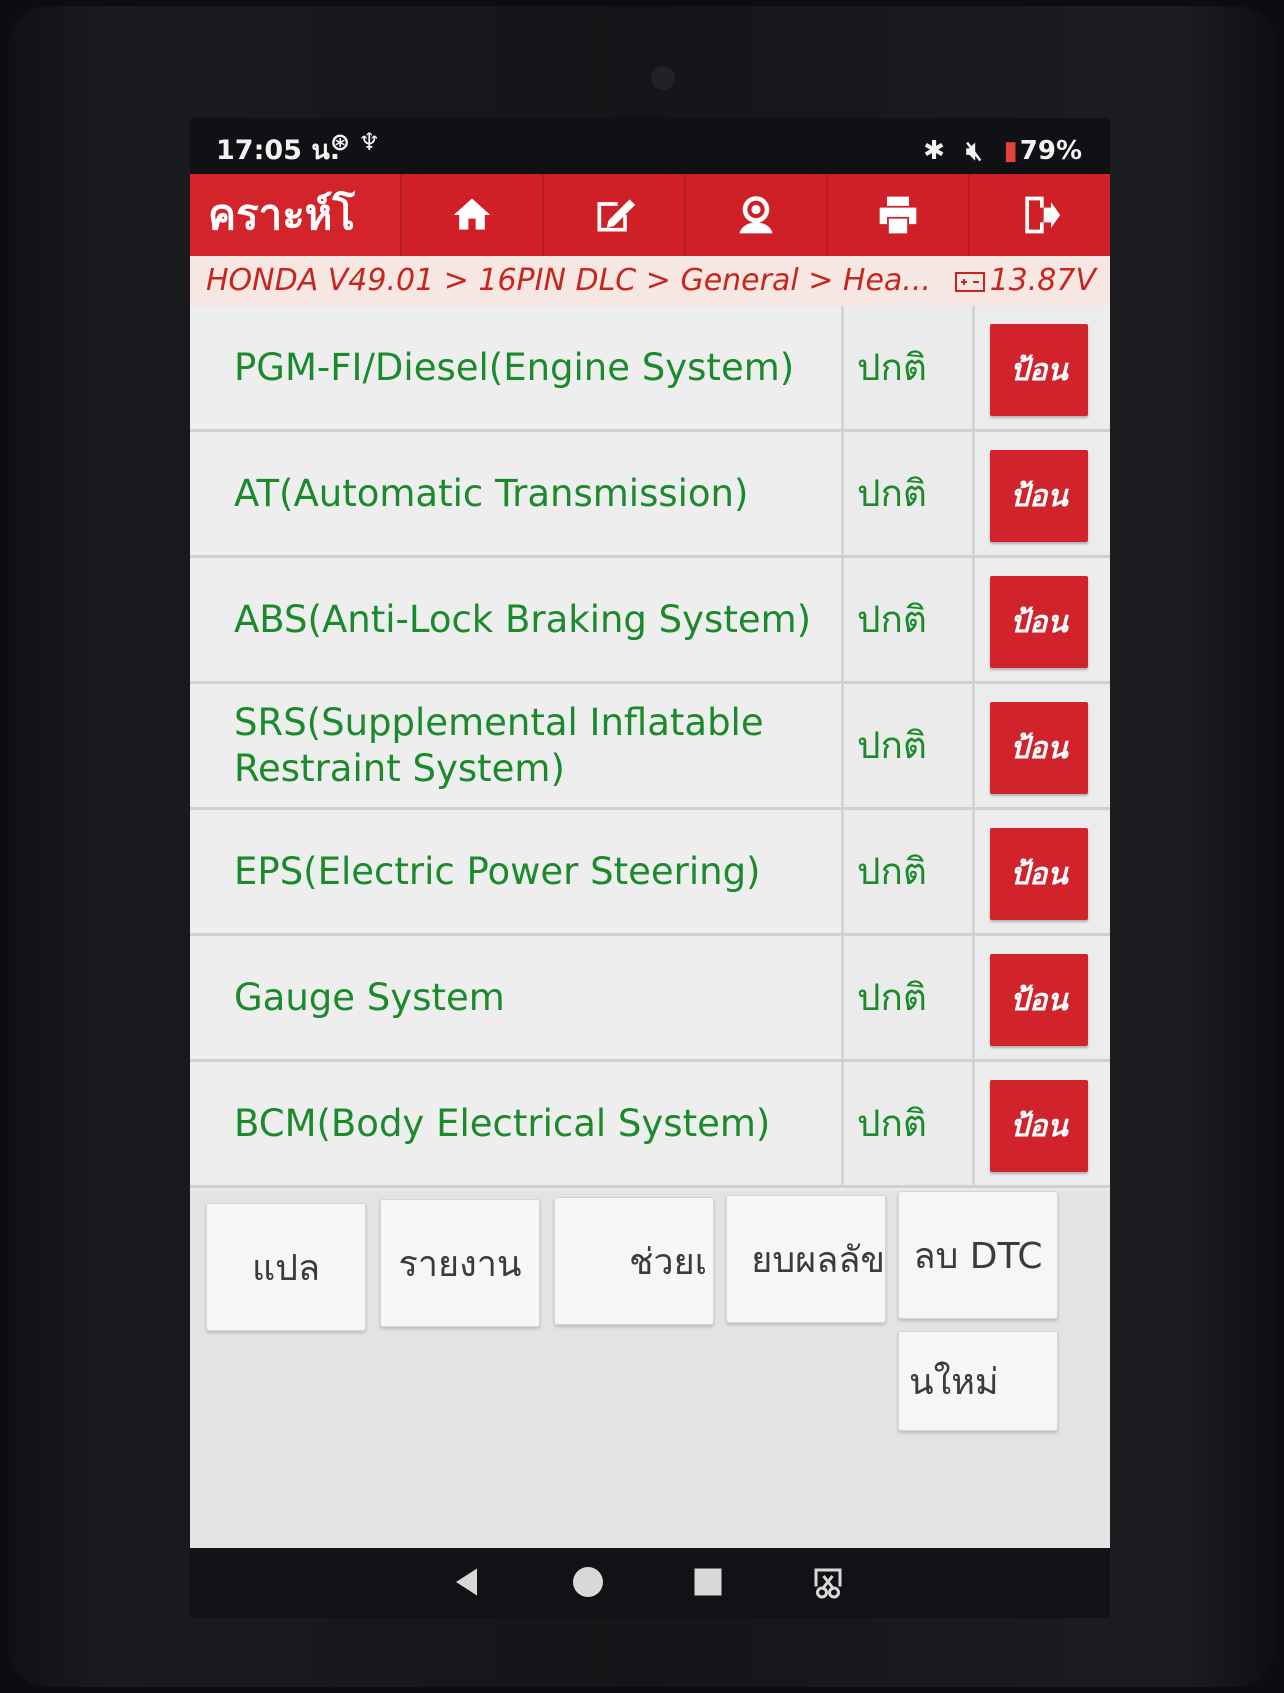 This screenshot has height=1693, width=1284. I want to click on voltage-value: 13.87V, so click(1042, 280).